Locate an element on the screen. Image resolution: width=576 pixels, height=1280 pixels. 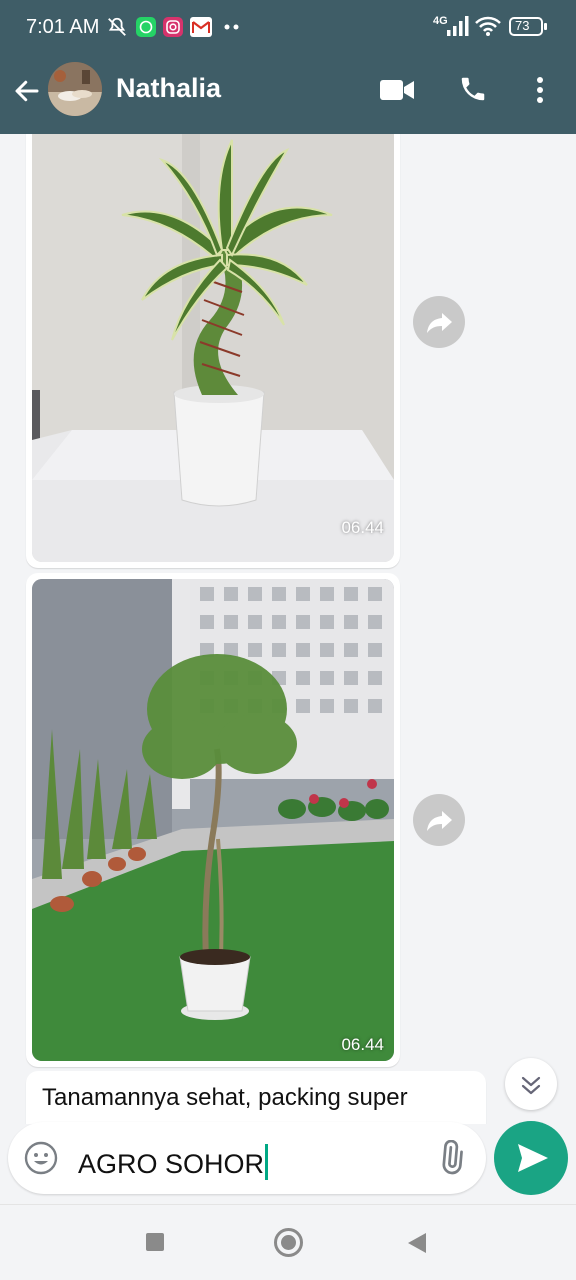
attach-icon is located at coordinates (451, 1158).